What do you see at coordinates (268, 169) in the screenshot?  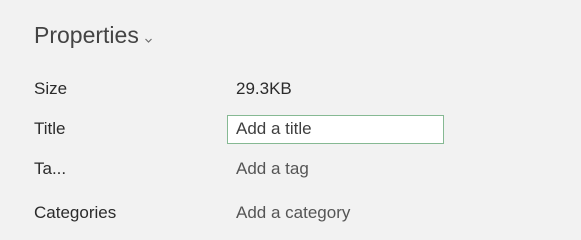 I see `tags-field: Add a tag` at bounding box center [268, 169].